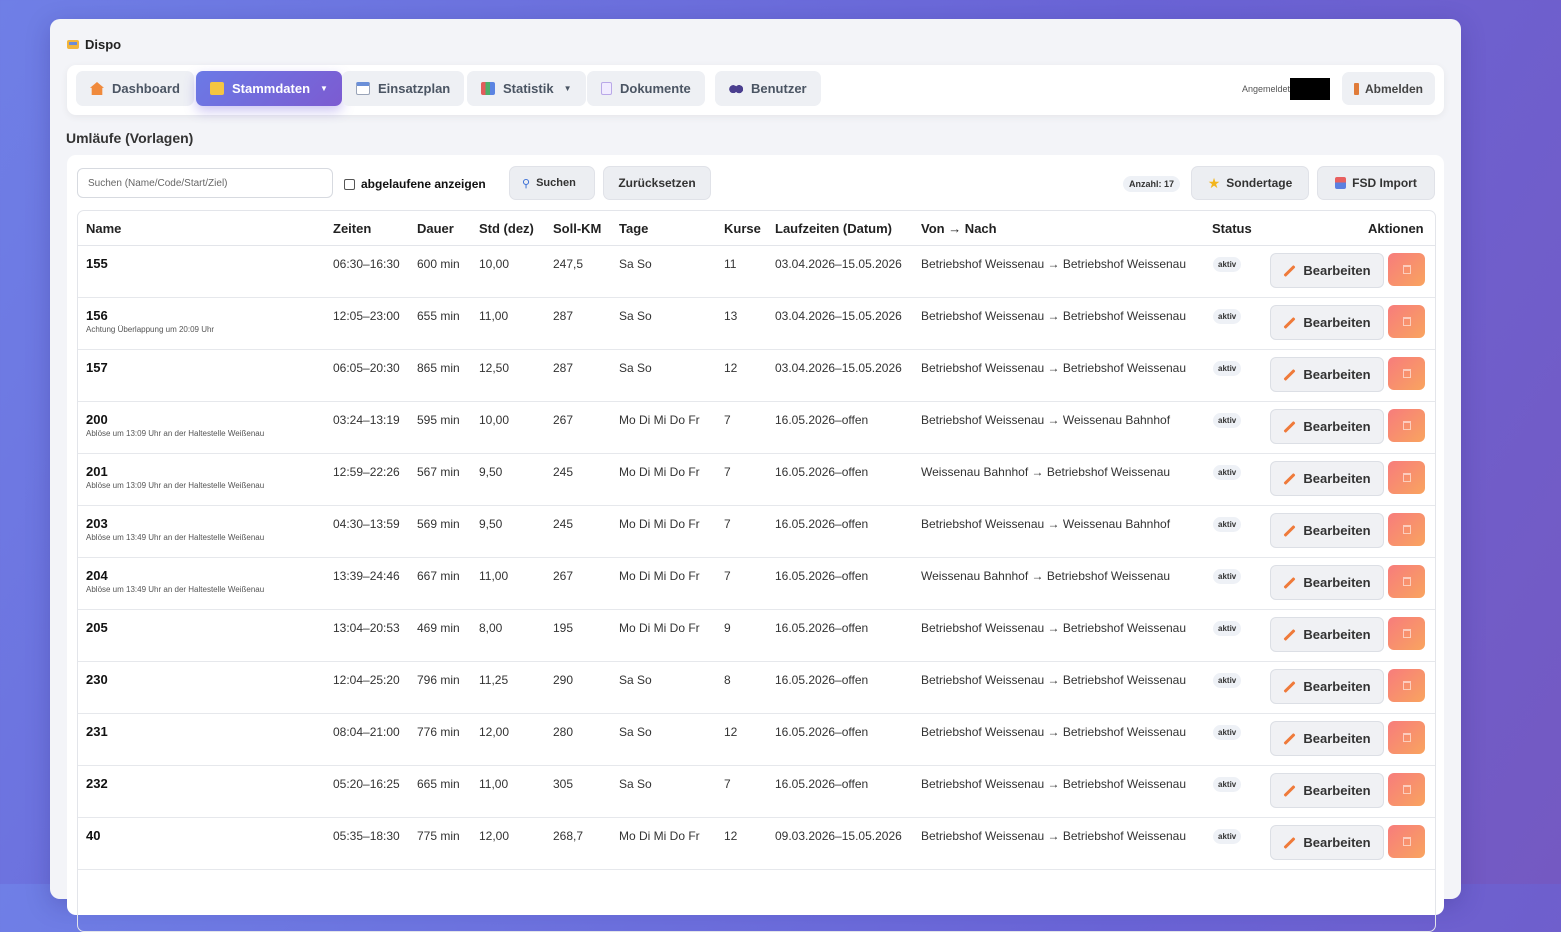 This screenshot has width=1561, height=932. What do you see at coordinates (563, 316) in the screenshot?
I see `cell-target-km: 287` at bounding box center [563, 316].